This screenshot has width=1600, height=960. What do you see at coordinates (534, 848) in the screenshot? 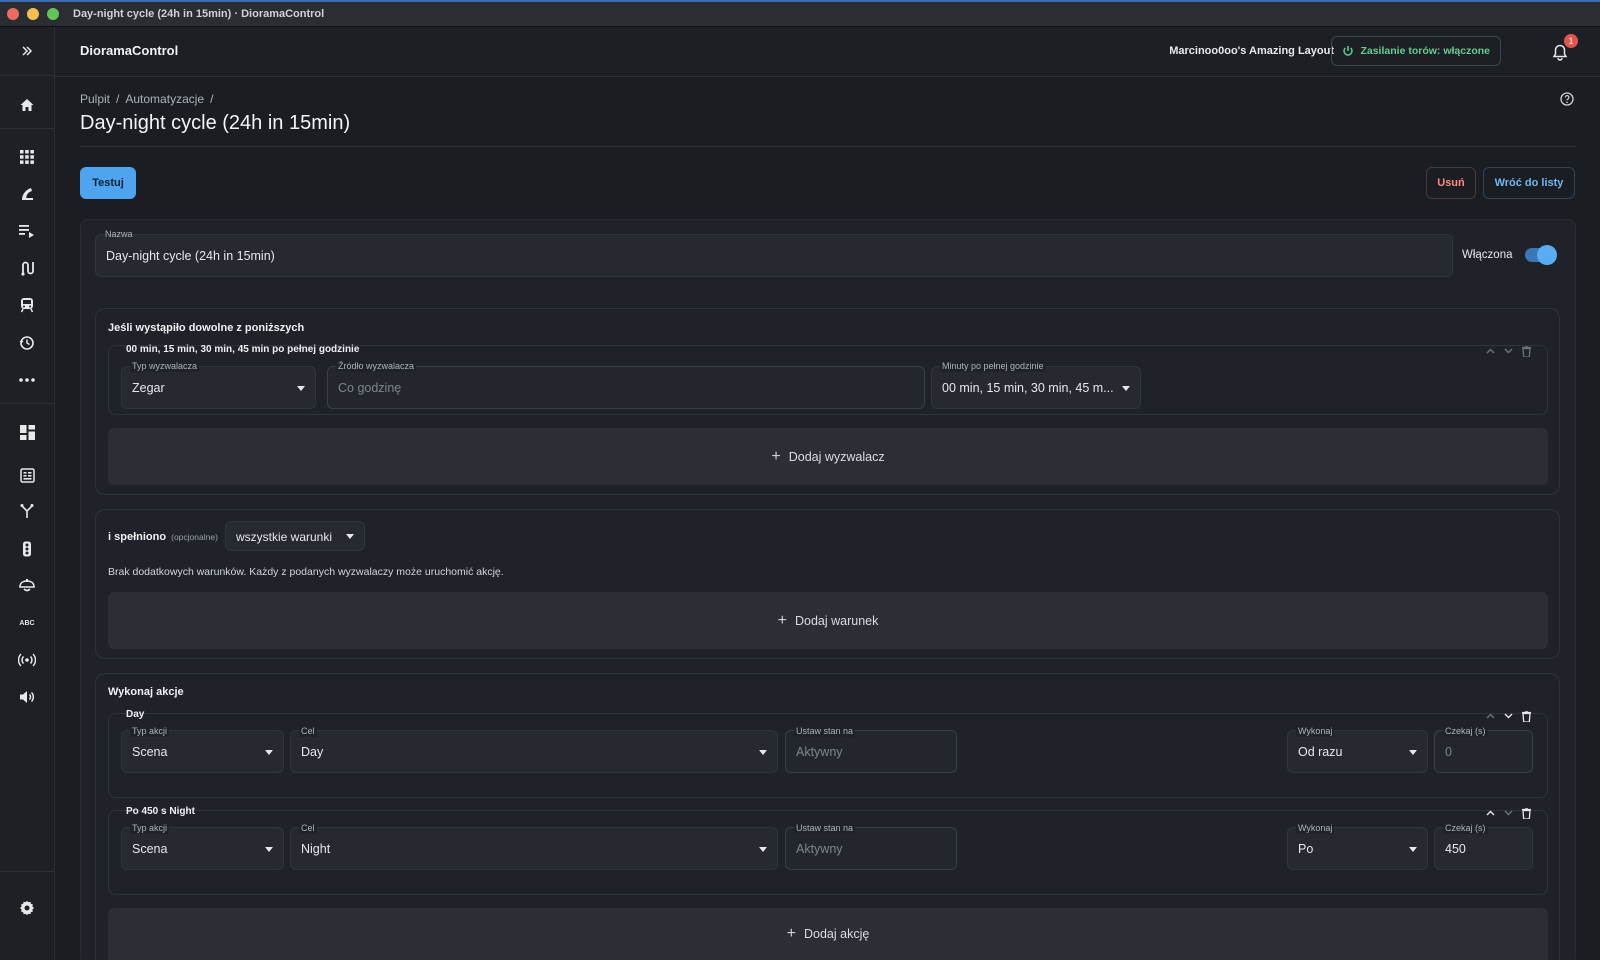
I see `action-target-select: Night` at bounding box center [534, 848].